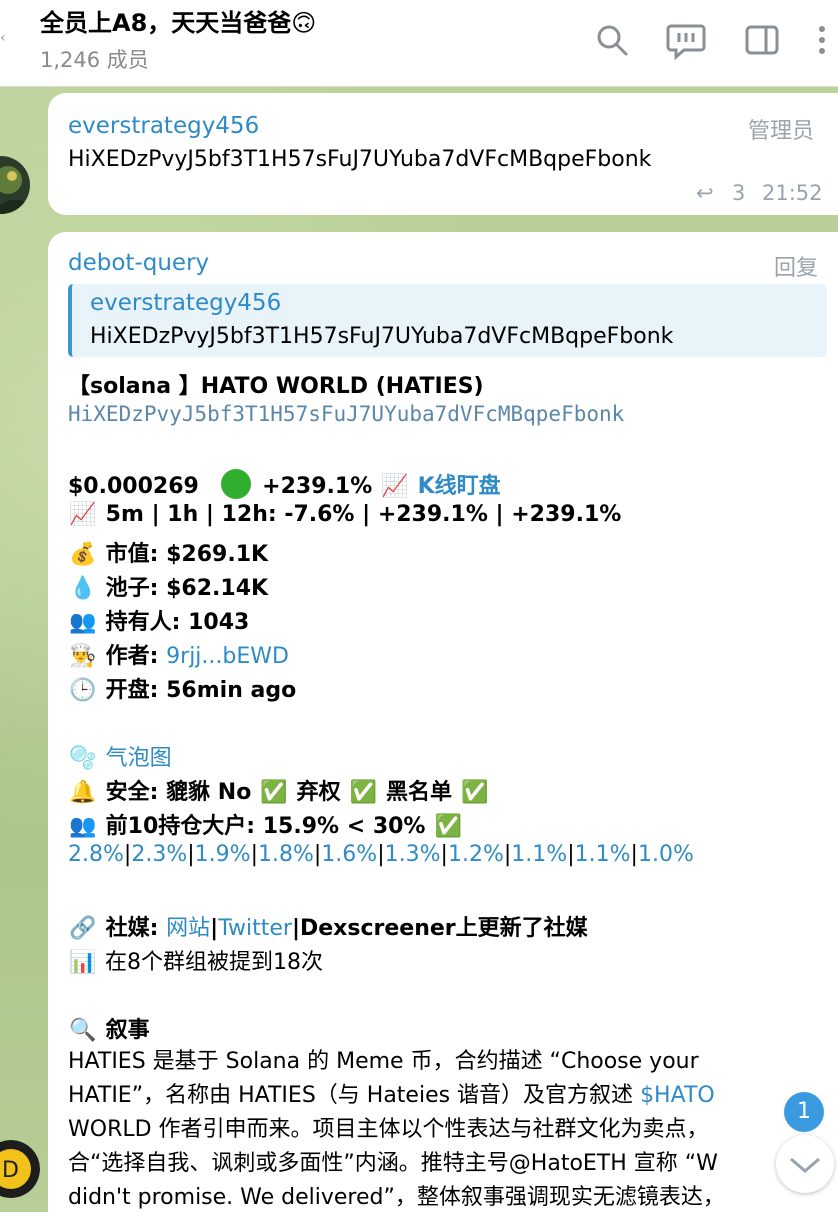 This screenshot has height=1212, width=838. Describe the element at coordinates (419, 792) in the screenshot. I see `security-blacklist: 黑名单` at that location.